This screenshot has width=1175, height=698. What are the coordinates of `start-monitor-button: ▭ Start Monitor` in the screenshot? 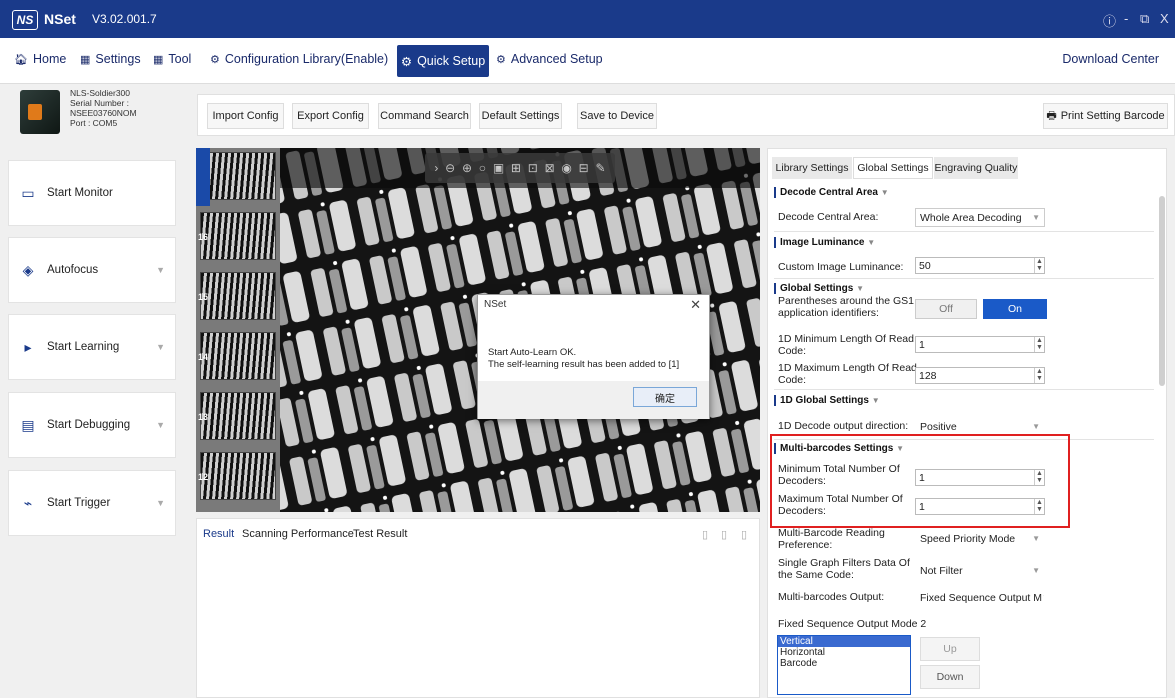 It's located at (92, 193).